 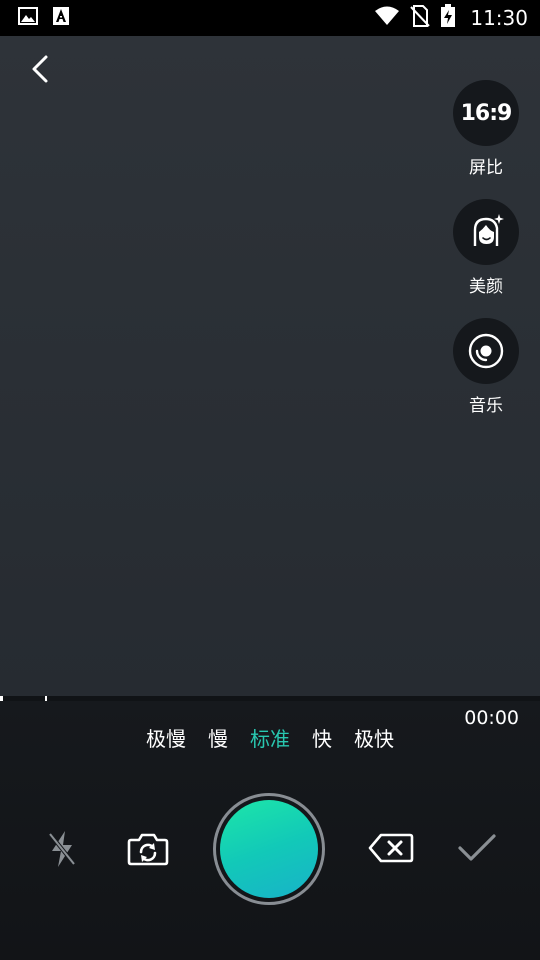 I want to click on record-button, so click(x=269, y=849).